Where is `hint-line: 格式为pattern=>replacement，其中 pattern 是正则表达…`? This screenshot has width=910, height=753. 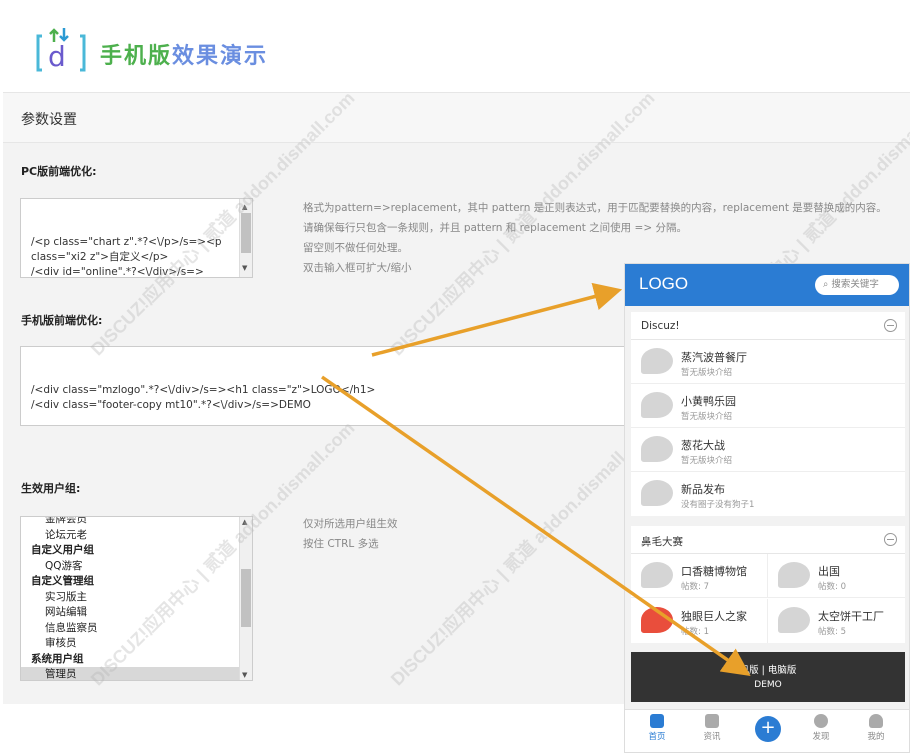 hint-line: 格式为pattern=>replacement，其中 pattern 是正则表达… is located at coordinates (595, 208).